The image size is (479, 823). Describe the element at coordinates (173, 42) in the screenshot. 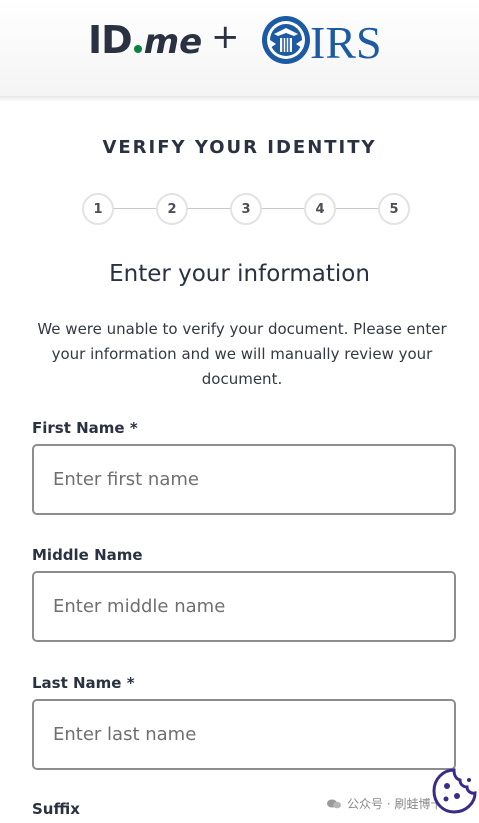

I see `idme-logo-me: me` at that location.